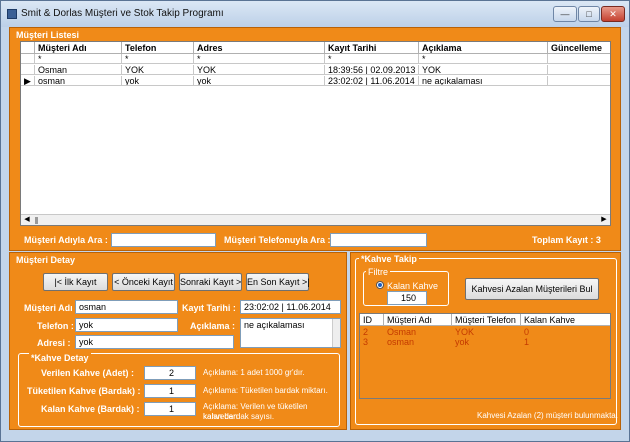 The width and height of the screenshot is (630, 442). What do you see at coordinates (565, 320) in the screenshot?
I see `col-header-kalan-kahve: Kalan Kahve` at bounding box center [565, 320].